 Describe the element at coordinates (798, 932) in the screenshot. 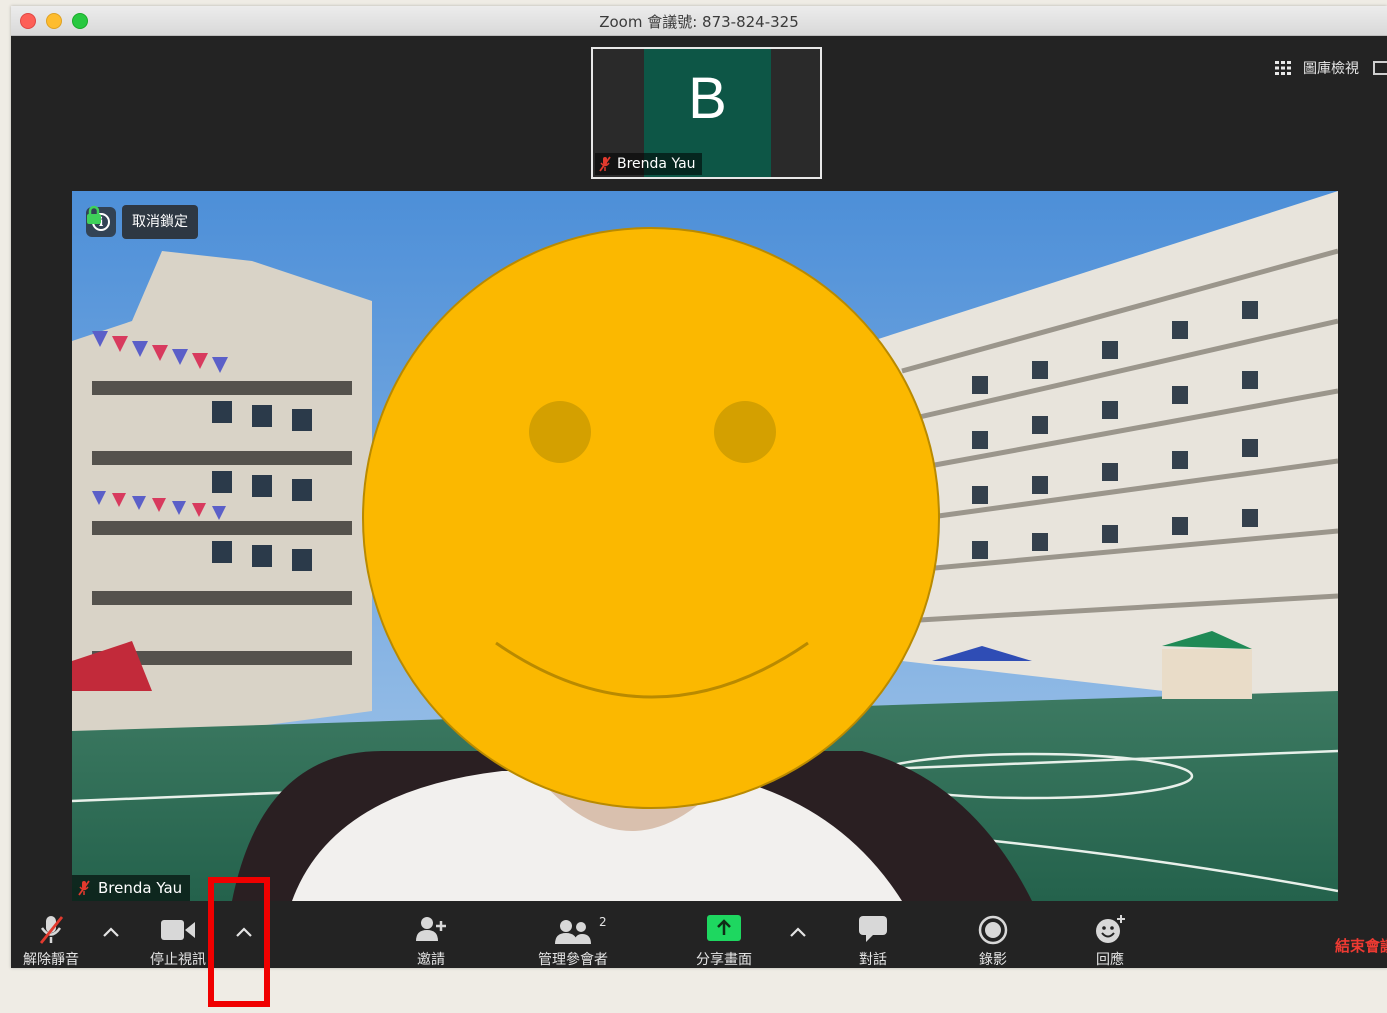

I see `share-options-caret-icon` at that location.